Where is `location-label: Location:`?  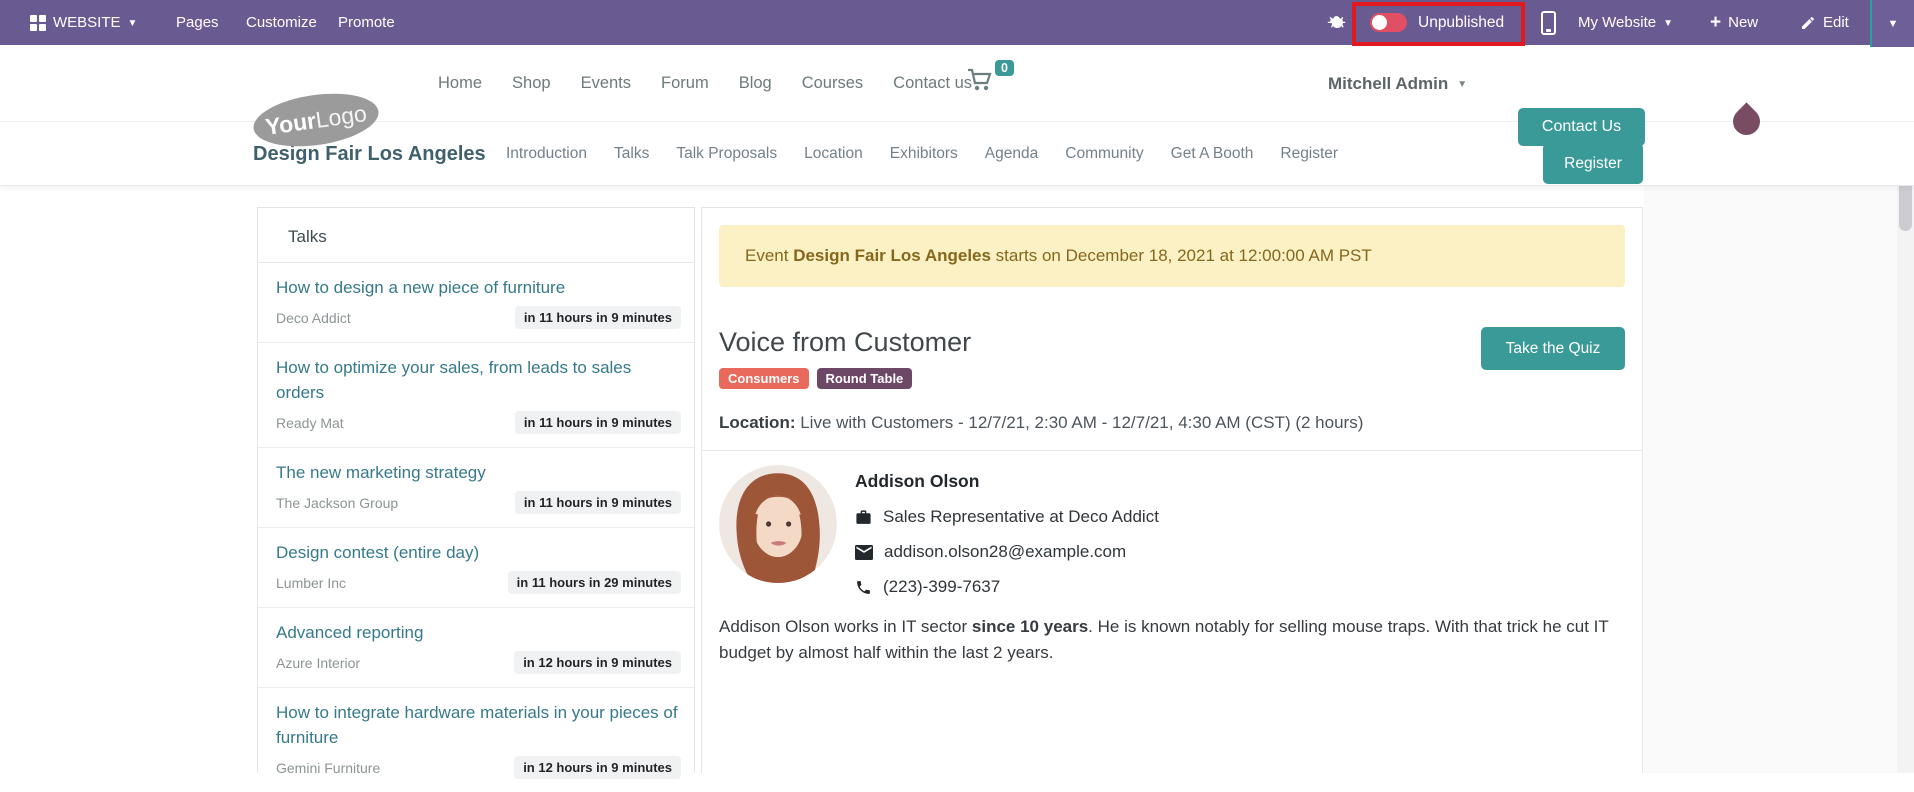
location-label: Location: is located at coordinates (757, 422).